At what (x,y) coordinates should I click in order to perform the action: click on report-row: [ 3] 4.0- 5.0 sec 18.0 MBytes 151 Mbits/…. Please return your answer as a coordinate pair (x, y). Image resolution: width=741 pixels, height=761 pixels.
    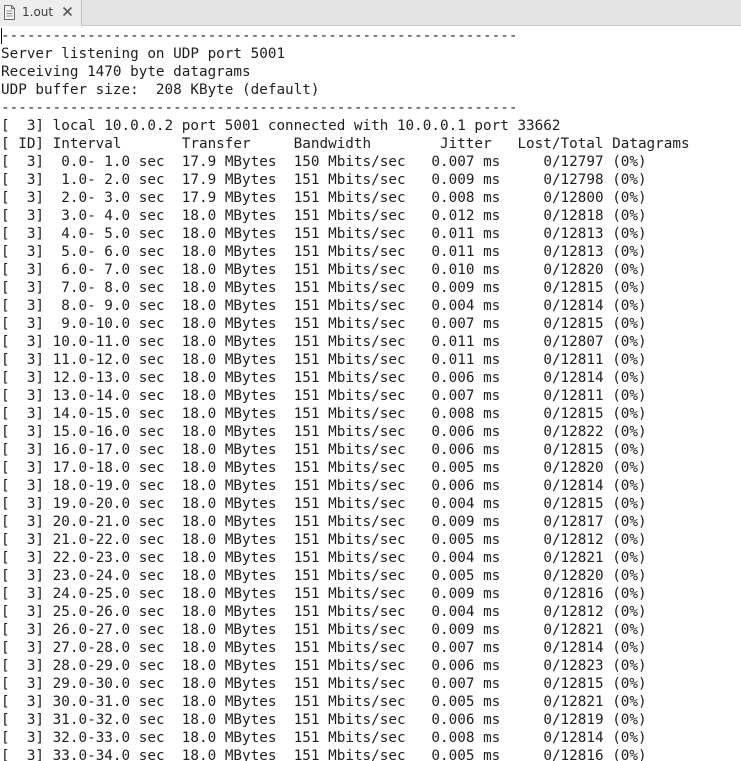
    Looking at the image, I should click on (370, 234).